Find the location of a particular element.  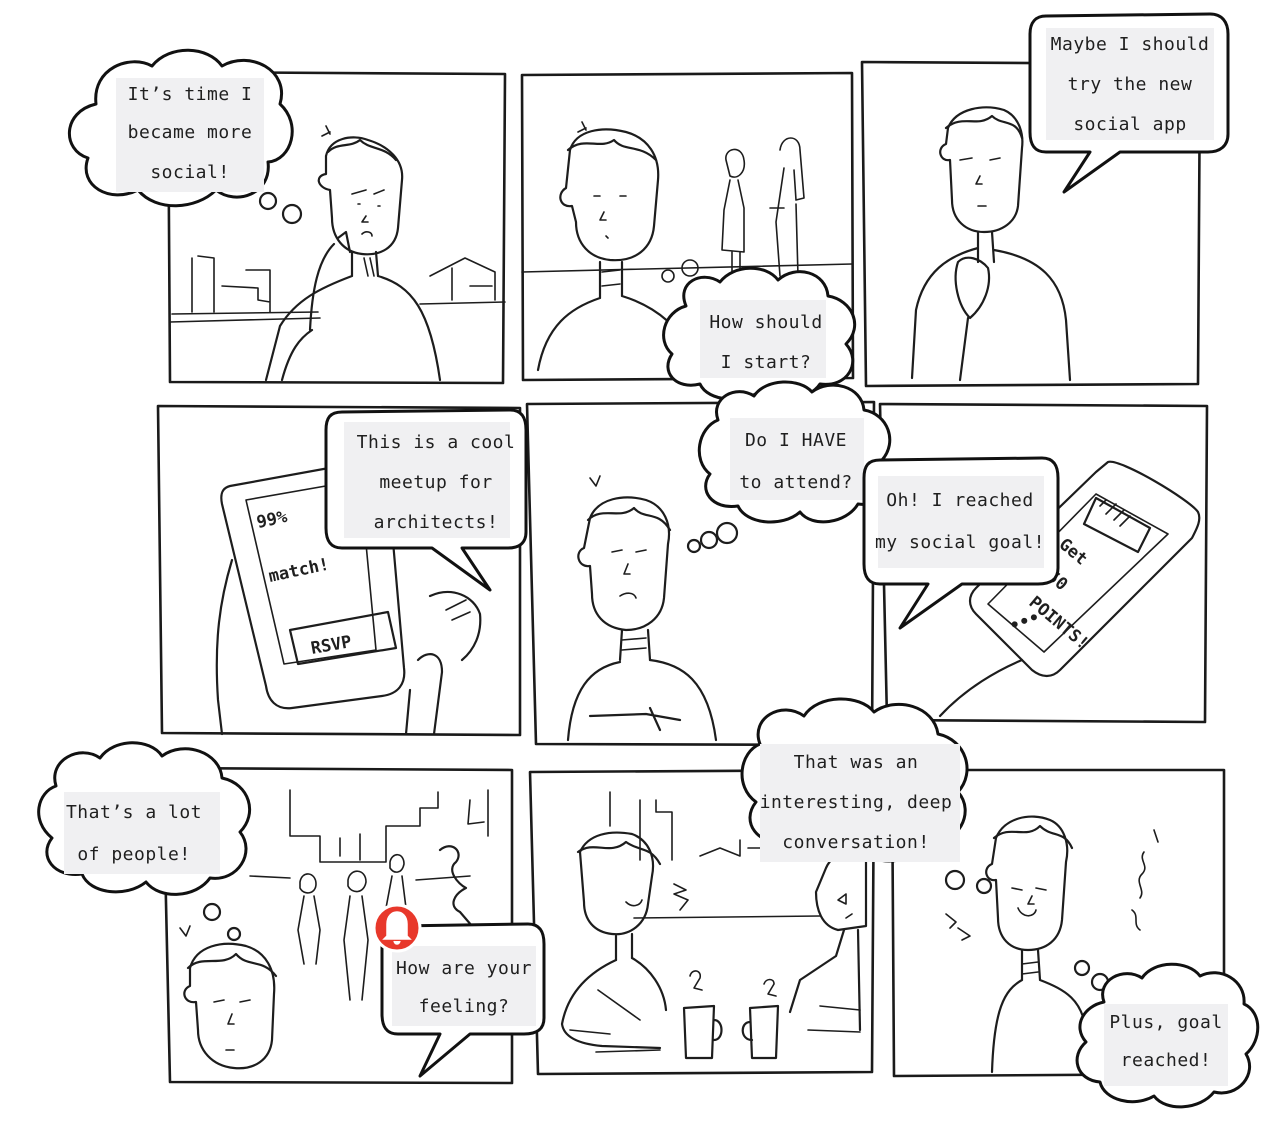

bubble-p5-line2: to attend? is located at coordinates (795, 482).